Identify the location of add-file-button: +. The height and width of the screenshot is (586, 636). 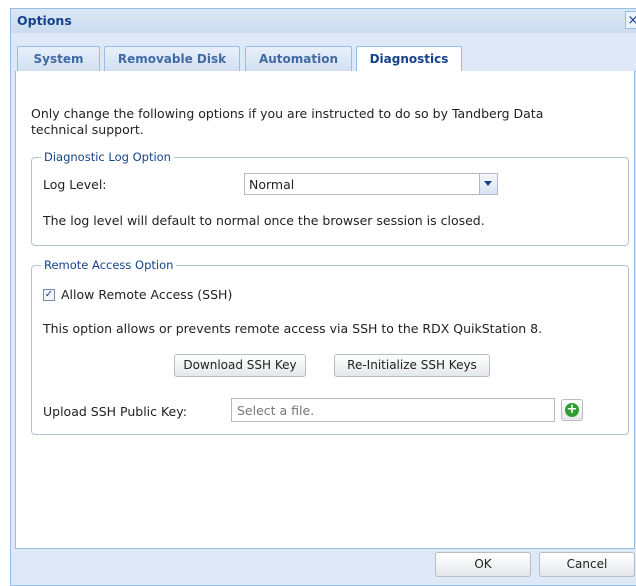
(572, 410).